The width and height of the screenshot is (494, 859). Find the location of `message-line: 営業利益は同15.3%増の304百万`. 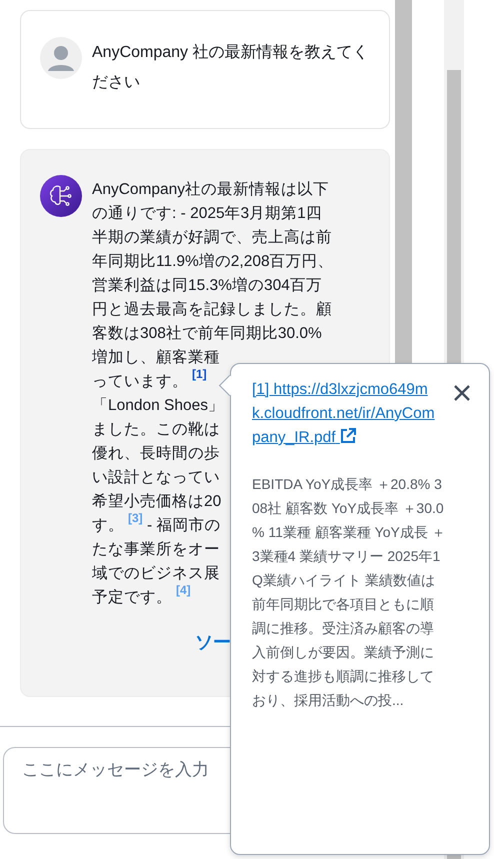

message-line: 営業利益は同15.3%増の304百万 is located at coordinates (207, 286).